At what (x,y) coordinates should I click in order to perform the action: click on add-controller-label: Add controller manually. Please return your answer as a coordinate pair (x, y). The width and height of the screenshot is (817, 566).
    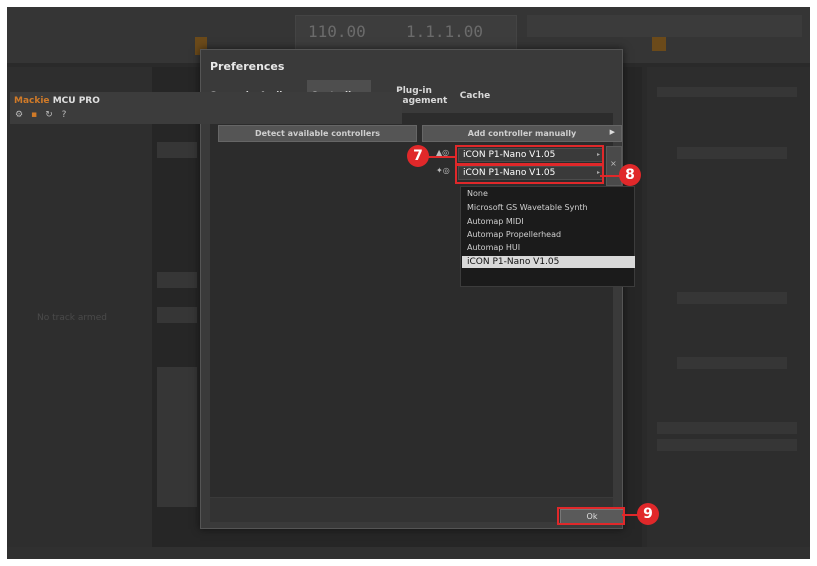
    Looking at the image, I should click on (522, 133).